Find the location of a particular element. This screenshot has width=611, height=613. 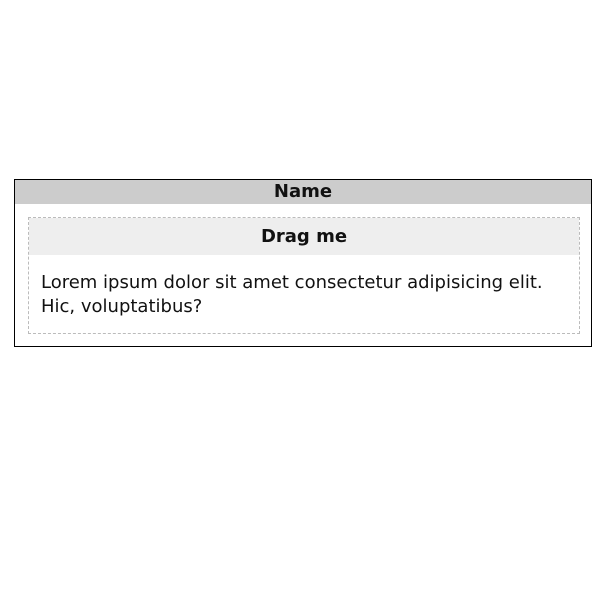

drag-handle: Drag me is located at coordinates (304, 236).